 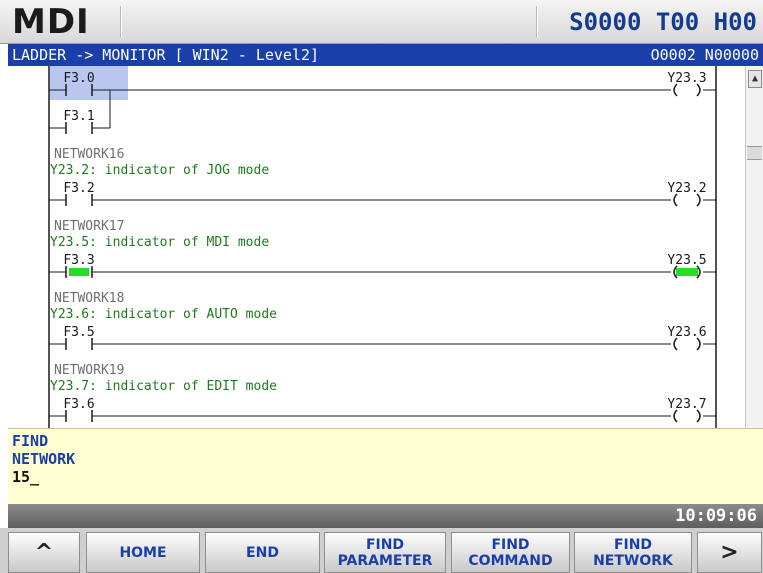 I want to click on find-panel: FIND NETWORK 15_, so click(x=385, y=466).